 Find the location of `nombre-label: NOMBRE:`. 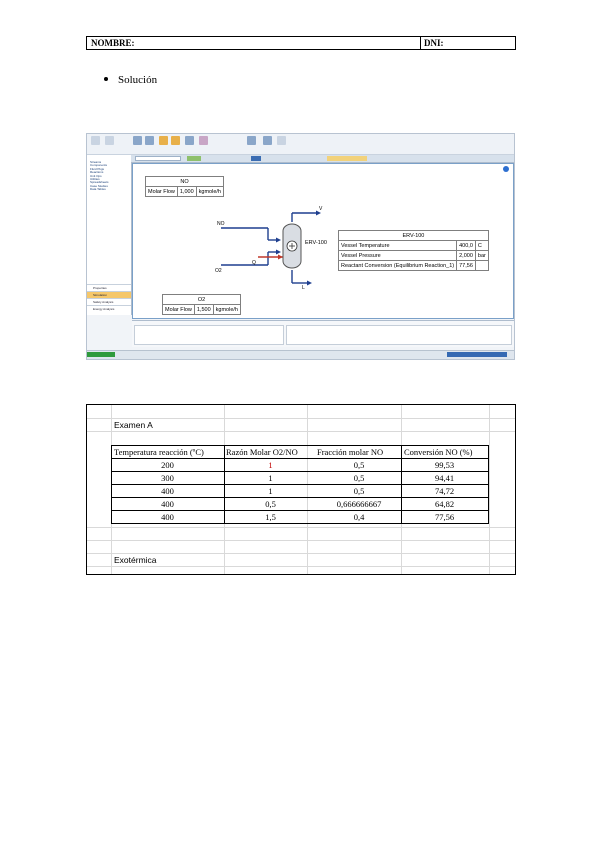

nombre-label: NOMBRE: is located at coordinates (113, 43).